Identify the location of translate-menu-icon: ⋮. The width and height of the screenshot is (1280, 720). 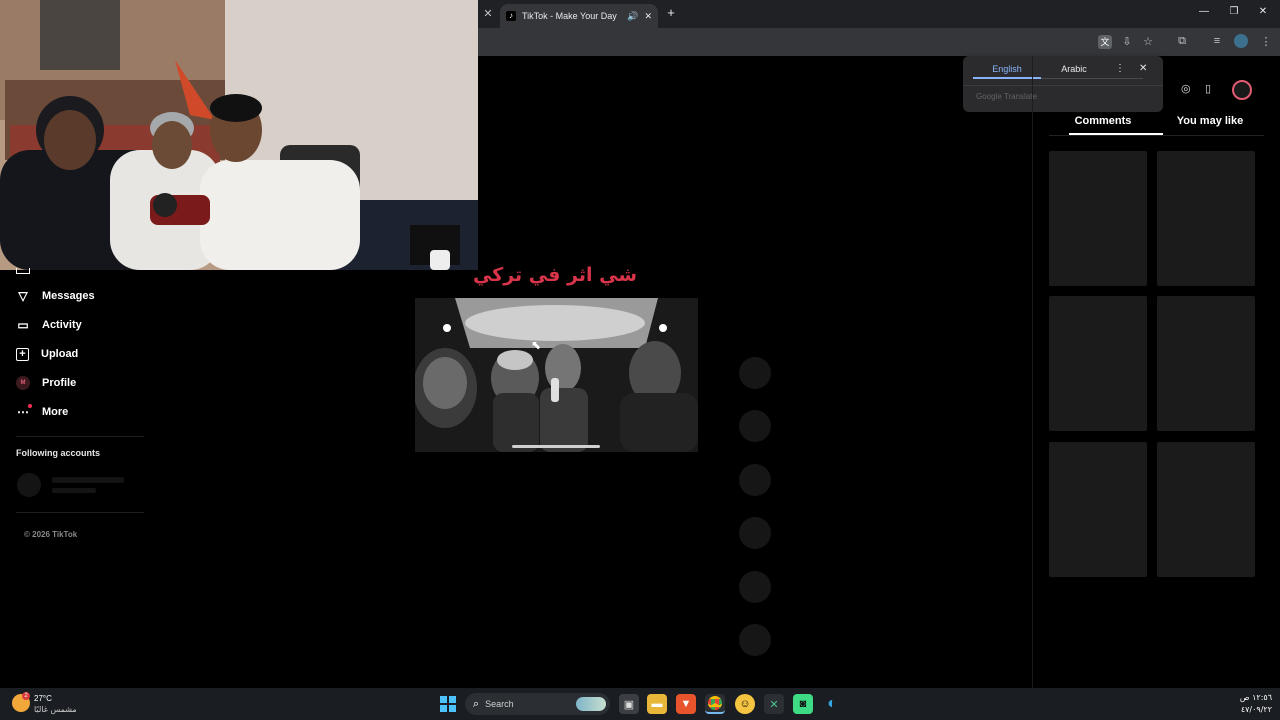
(1120, 68).